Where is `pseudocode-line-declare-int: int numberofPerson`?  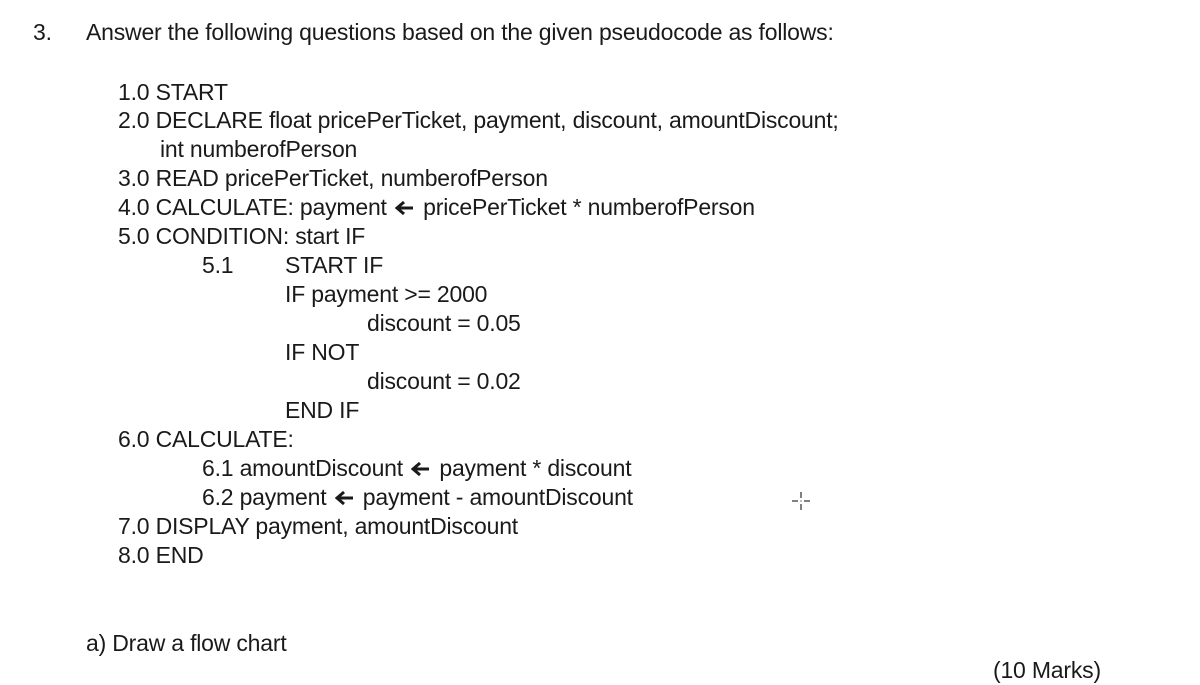
pseudocode-line-declare-int: int numberofPerson is located at coordinates (259, 149).